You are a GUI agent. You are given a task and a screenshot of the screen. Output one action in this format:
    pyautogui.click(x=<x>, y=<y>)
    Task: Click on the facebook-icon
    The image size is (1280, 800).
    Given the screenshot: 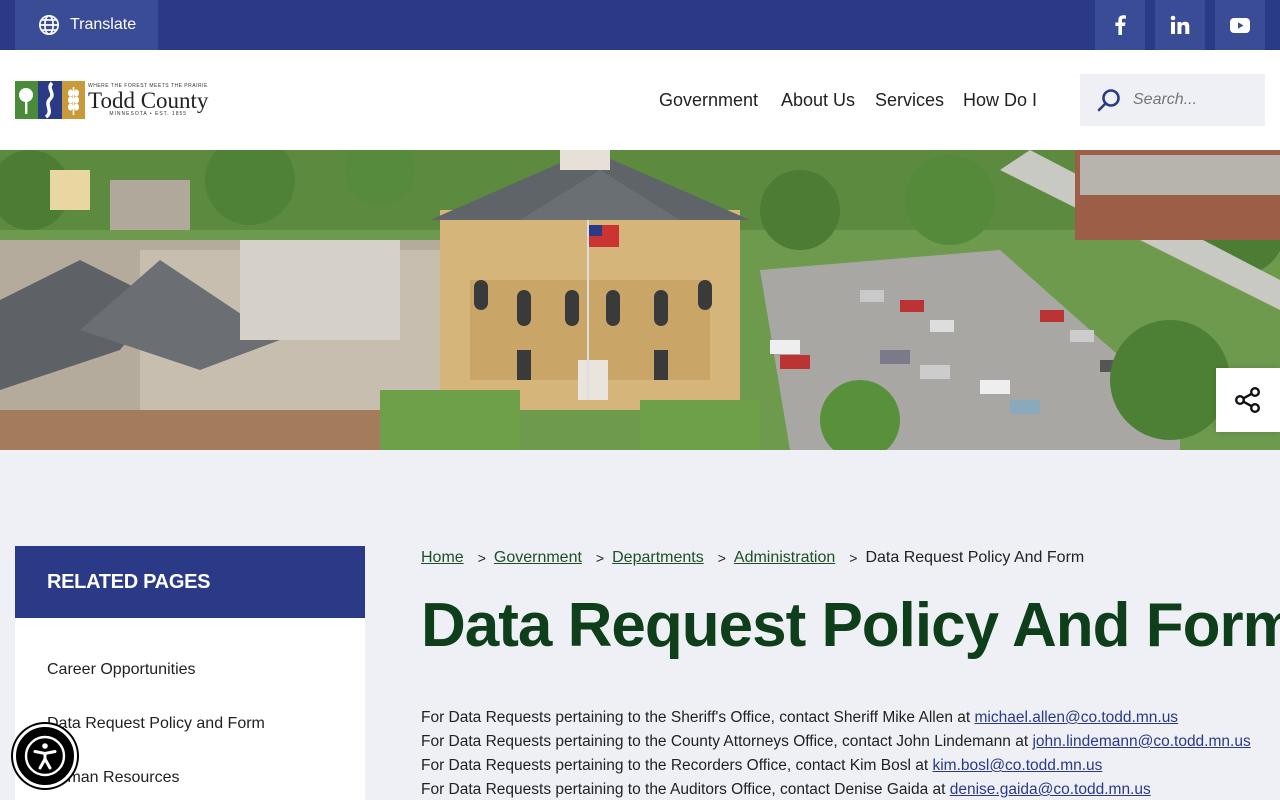 What is the action you would take?
    pyautogui.click(x=1120, y=25)
    